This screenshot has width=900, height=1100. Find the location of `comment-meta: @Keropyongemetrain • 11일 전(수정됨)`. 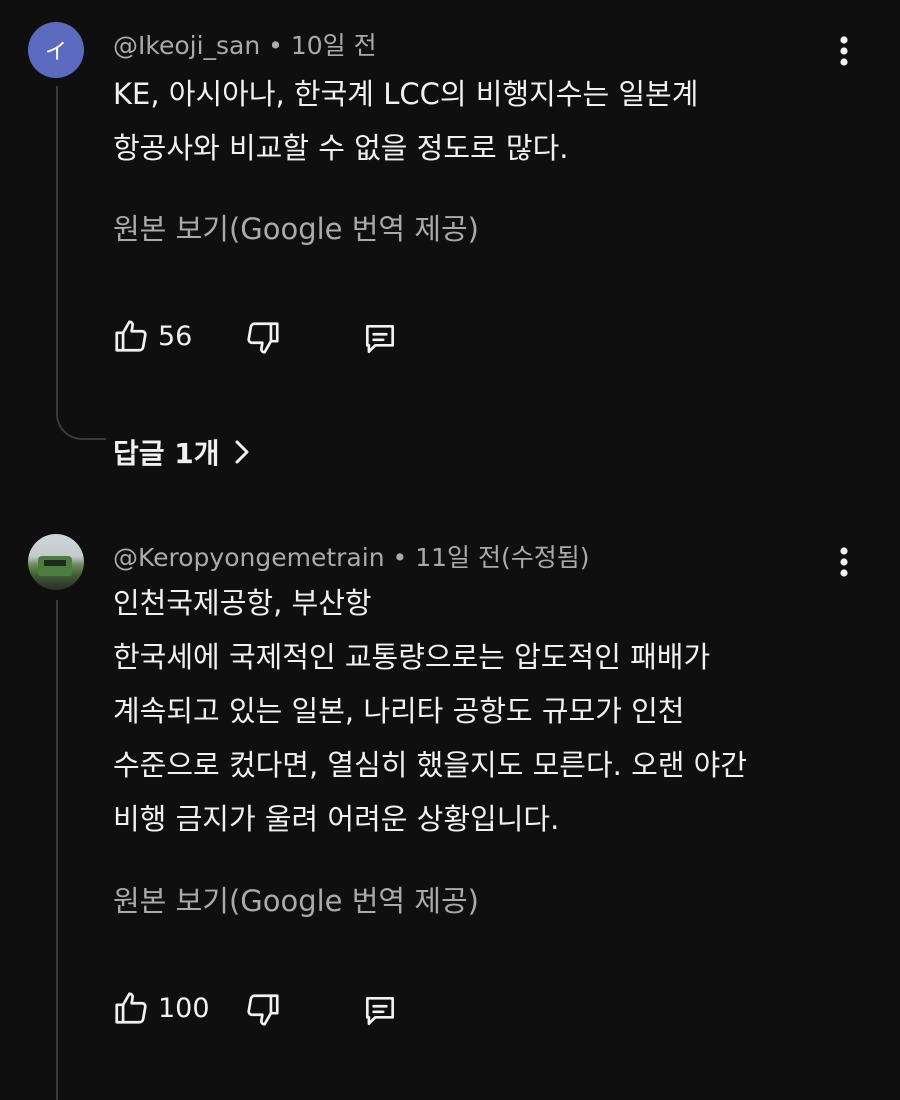

comment-meta: @Keropyongemetrain • 11일 전(수정됨) is located at coordinates (351, 556).